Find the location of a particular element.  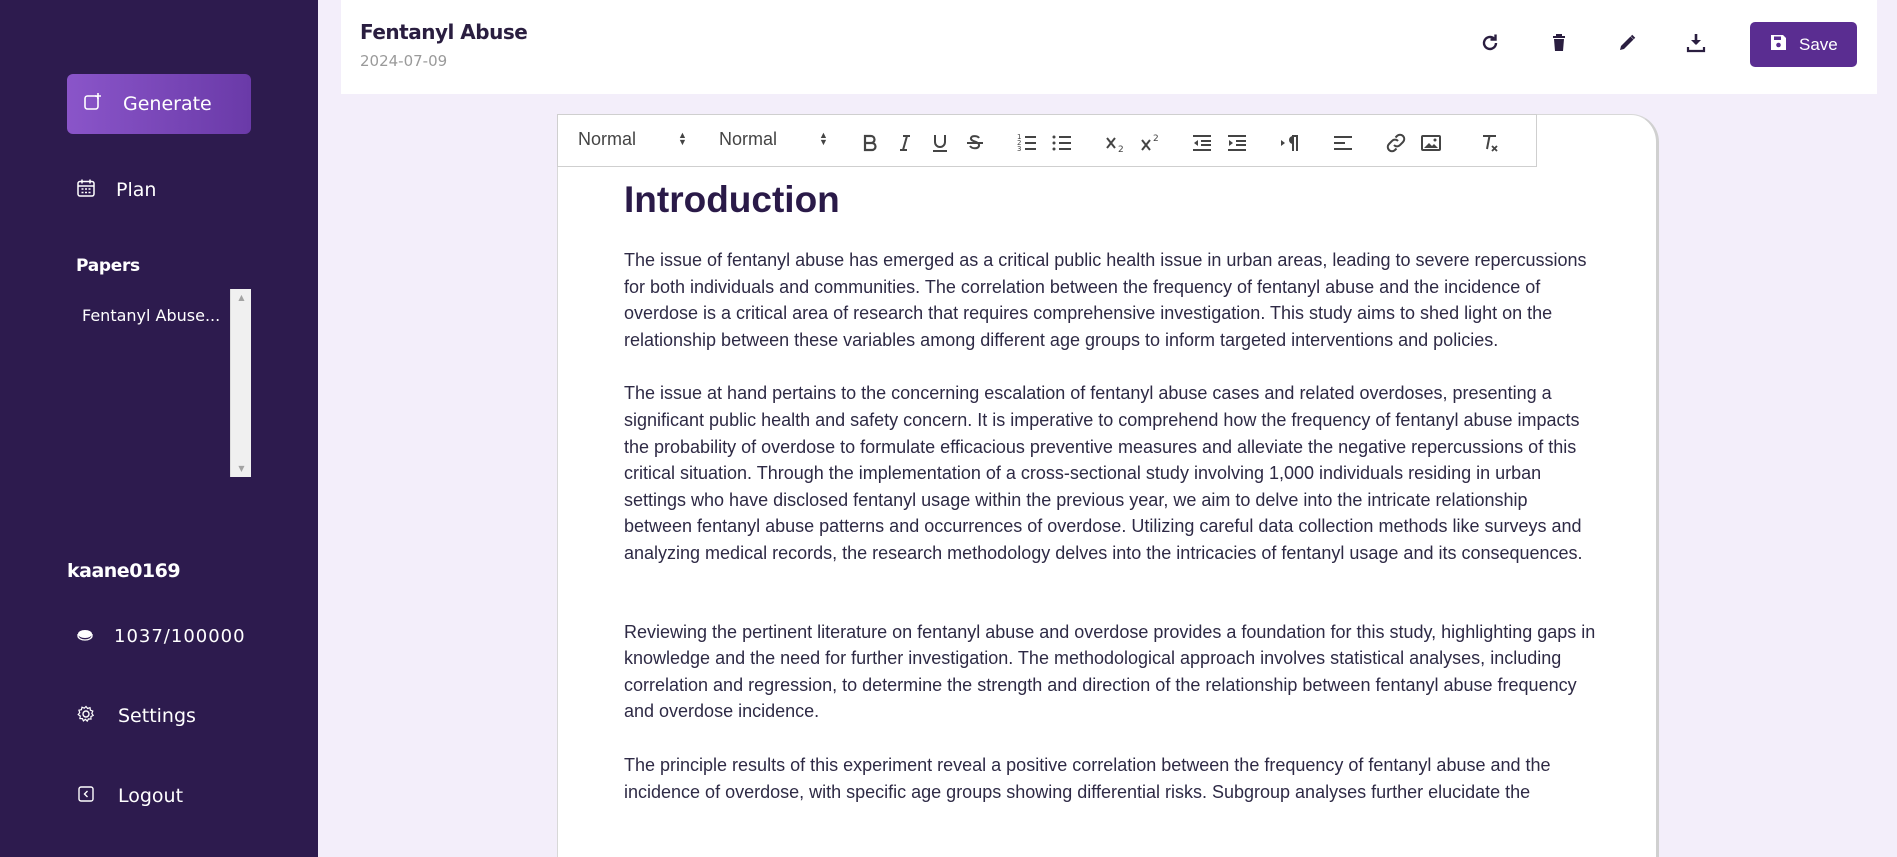

bold-icon is located at coordinates (870, 143).